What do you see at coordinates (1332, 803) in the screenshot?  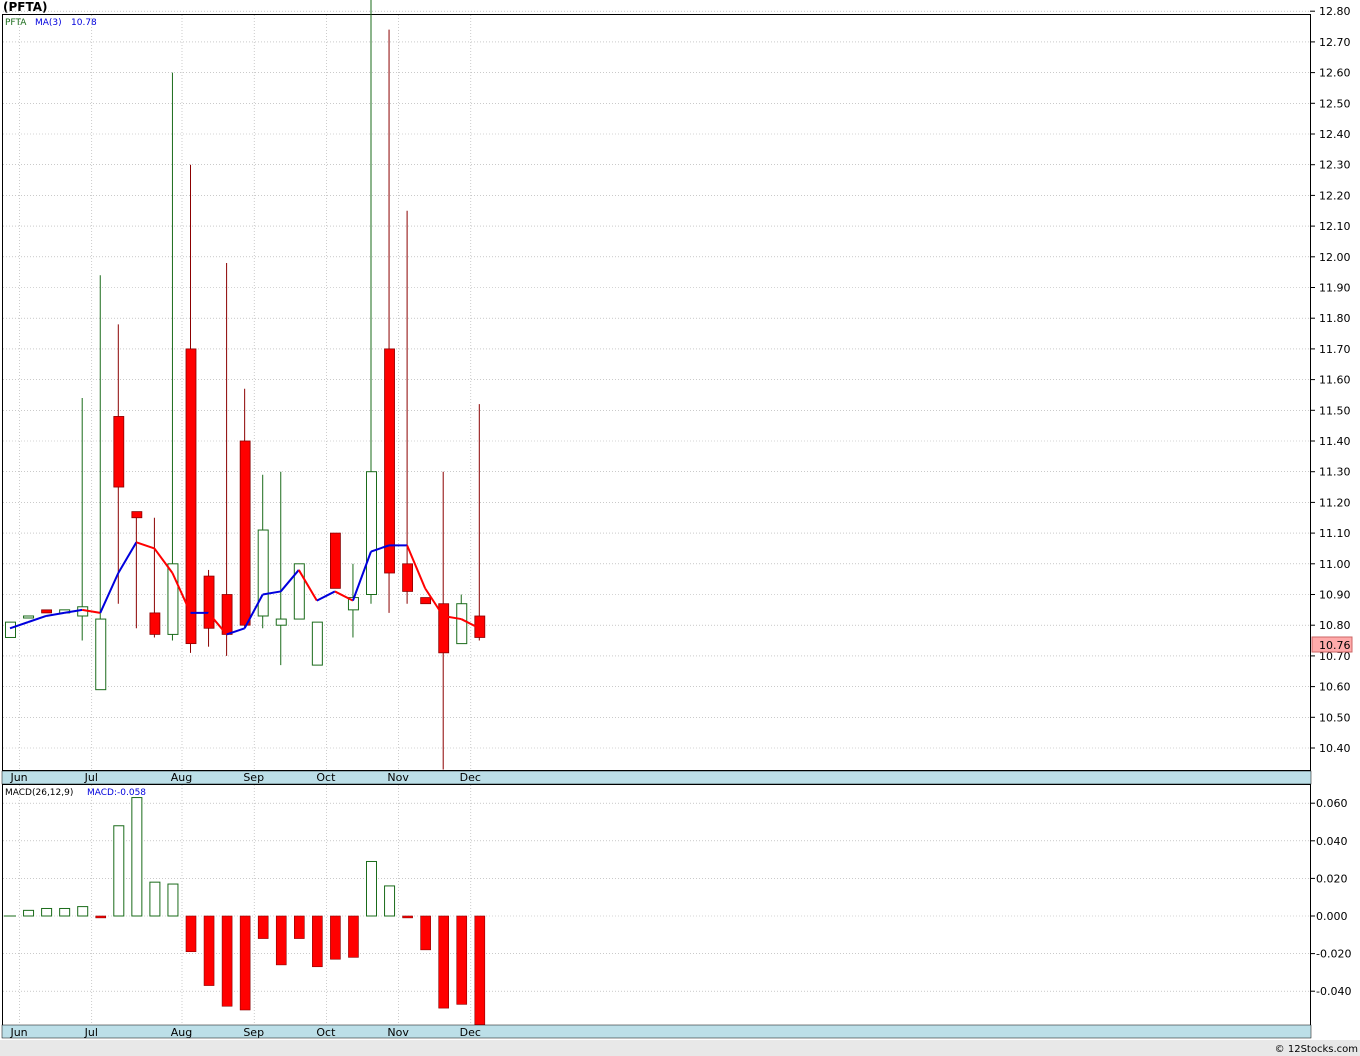 I see `macd-tick-label: 0.060` at bounding box center [1332, 803].